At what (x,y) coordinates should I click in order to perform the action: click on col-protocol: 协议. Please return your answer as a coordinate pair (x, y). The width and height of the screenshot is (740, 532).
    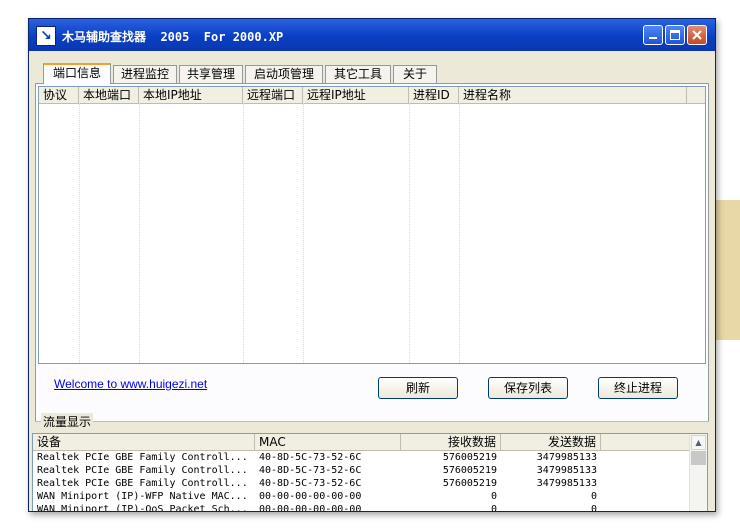
    Looking at the image, I should click on (59, 95).